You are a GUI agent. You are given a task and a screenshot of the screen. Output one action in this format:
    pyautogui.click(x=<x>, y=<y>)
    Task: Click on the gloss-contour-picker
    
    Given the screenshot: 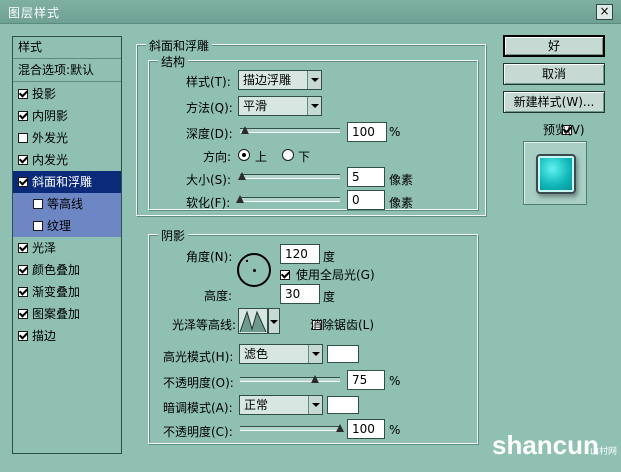 What is the action you would take?
    pyautogui.click(x=253, y=321)
    